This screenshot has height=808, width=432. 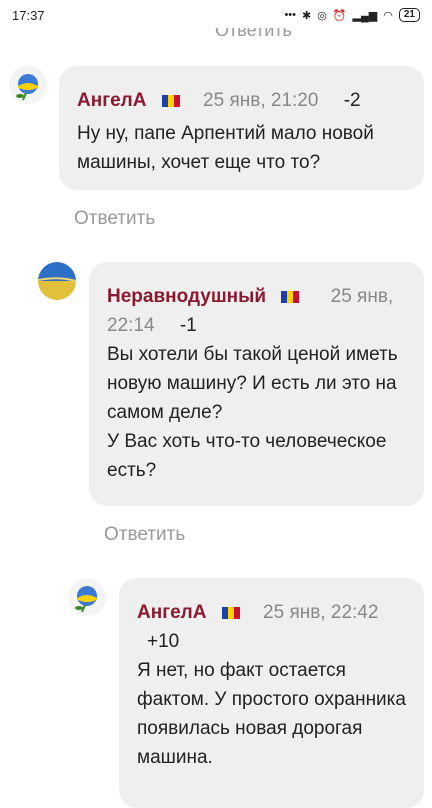 What do you see at coordinates (388, 15) in the screenshot?
I see `wifi-icon: ◠` at bounding box center [388, 15].